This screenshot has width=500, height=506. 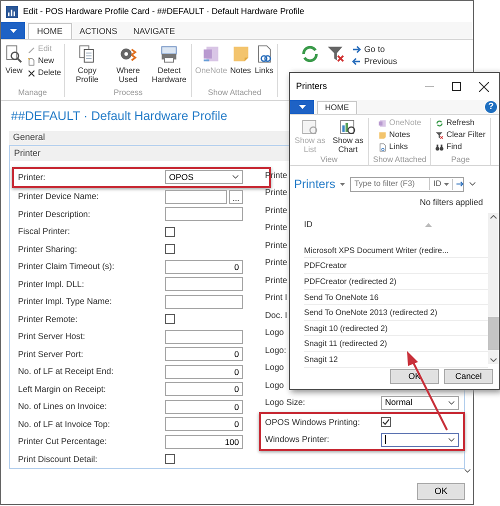 I want to click on list-row: PDFCreator, so click(x=396, y=266).